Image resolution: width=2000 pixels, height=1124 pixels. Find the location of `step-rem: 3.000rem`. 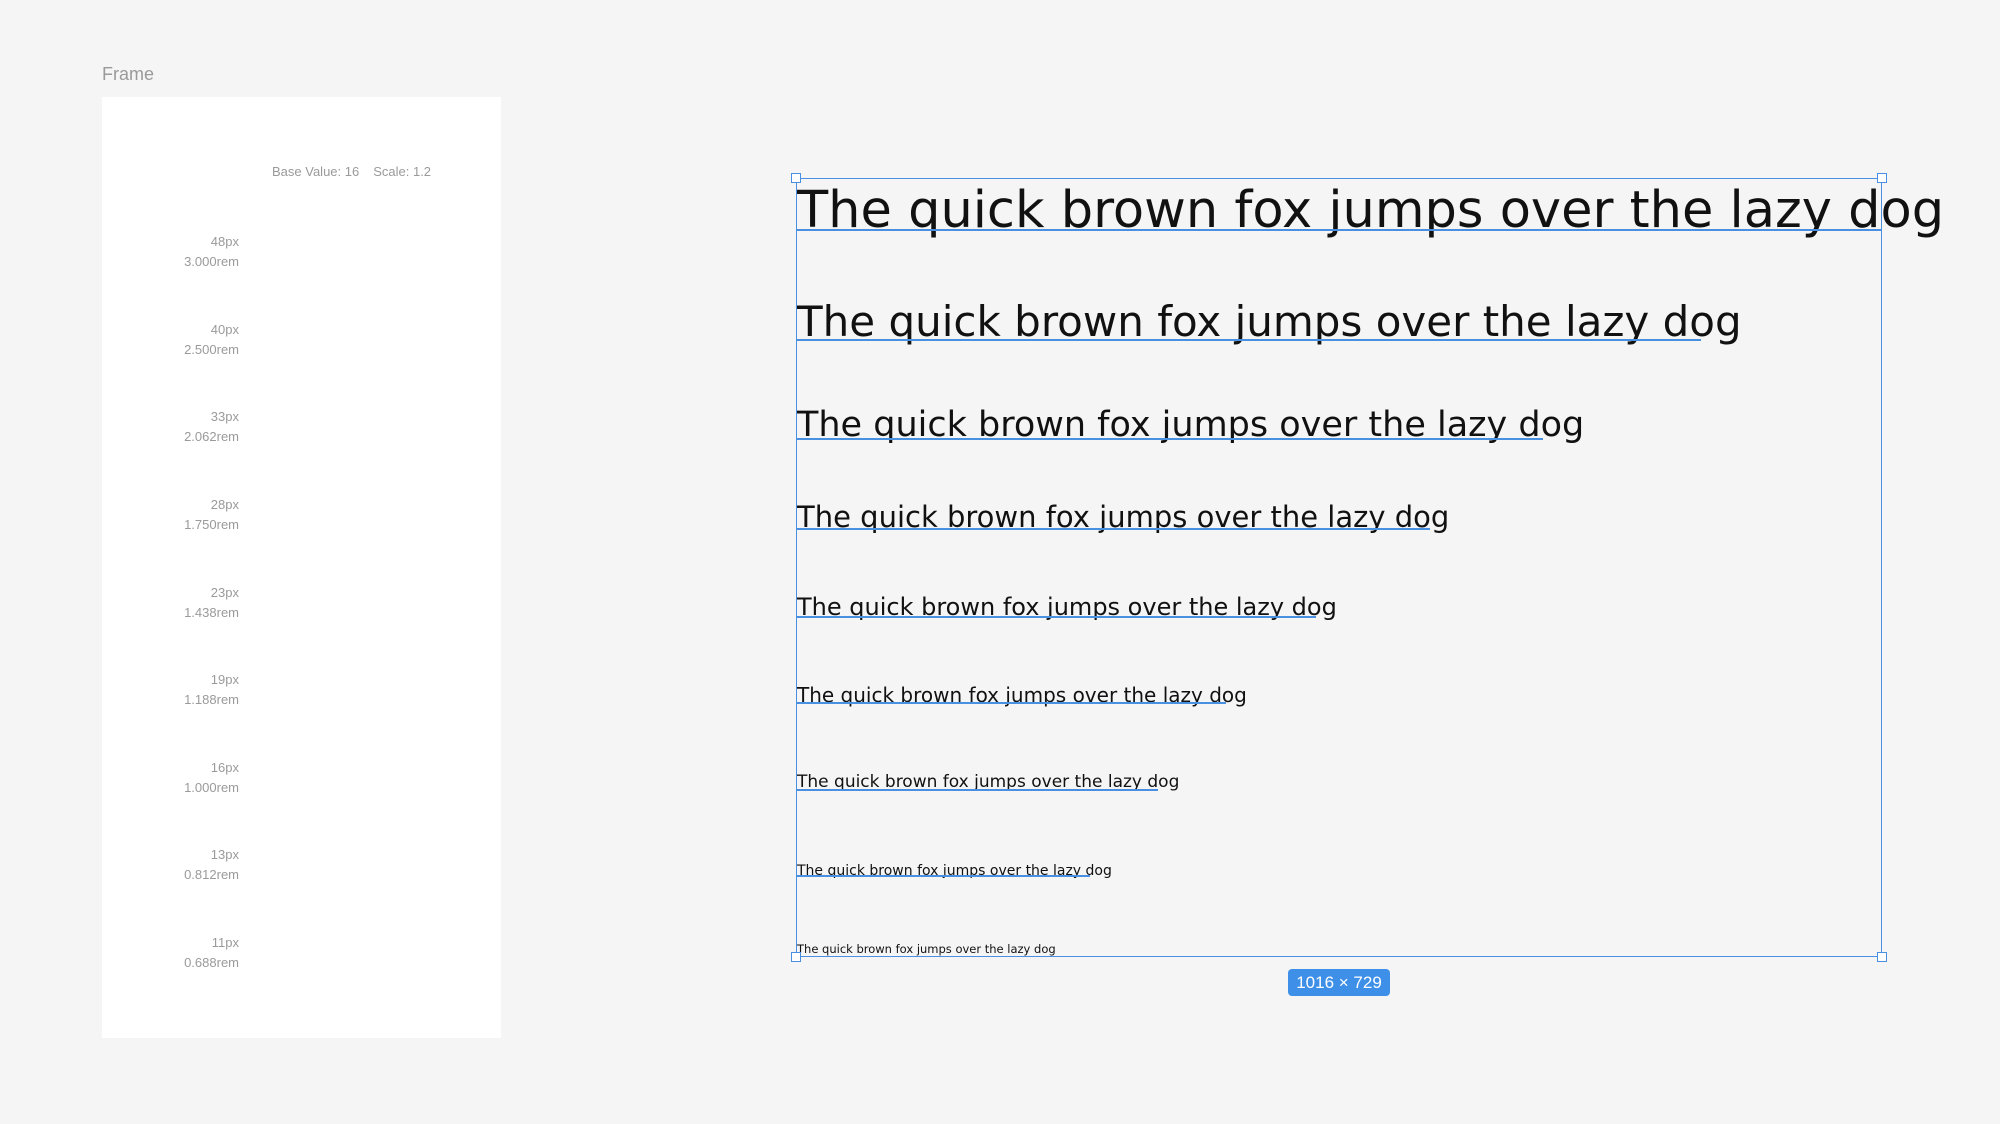

step-rem: 3.000rem is located at coordinates (211, 261).